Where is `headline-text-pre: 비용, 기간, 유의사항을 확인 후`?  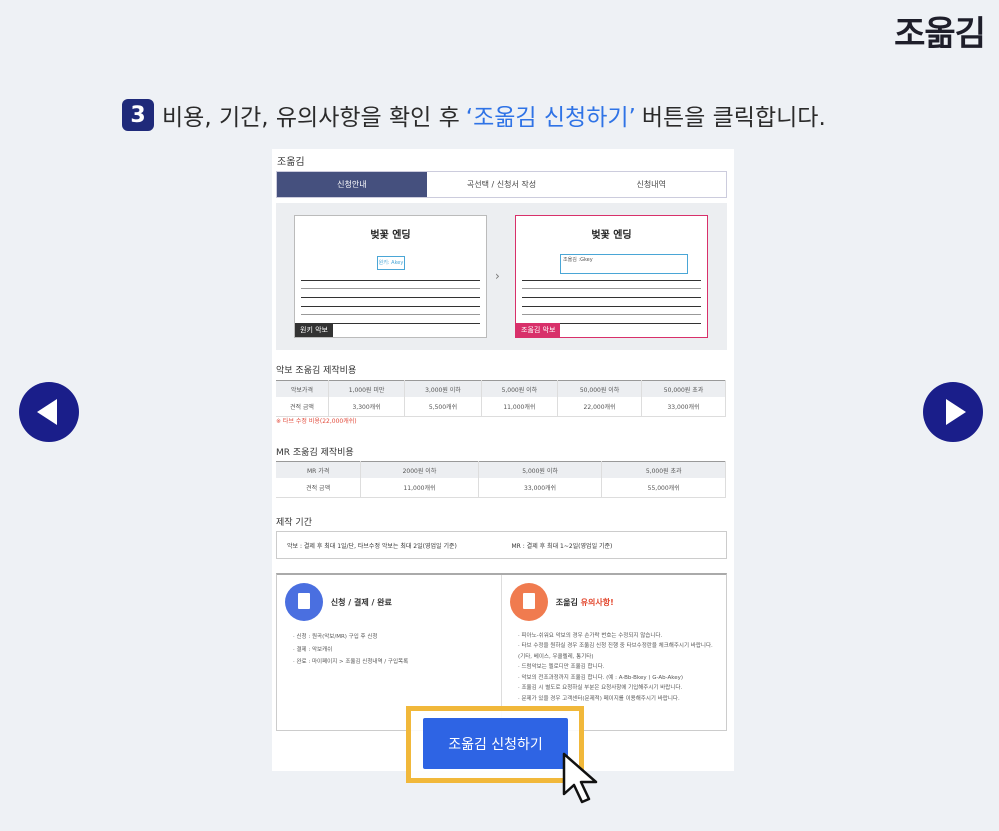 headline-text-pre: 비용, 기간, 유의사항을 확인 후 is located at coordinates (311, 118).